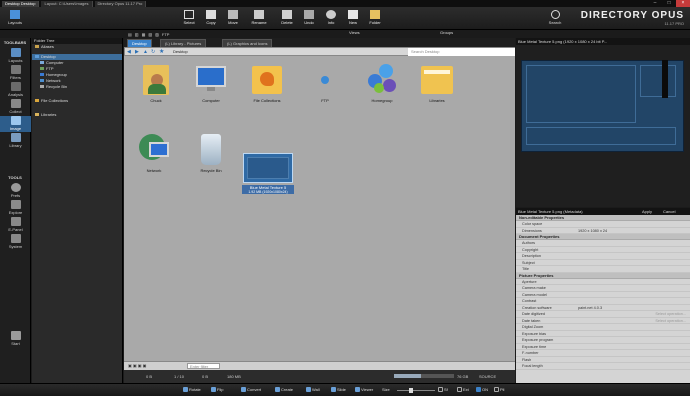 The image size is (690, 396). Describe the element at coordinates (15, 18) in the screenshot. I see `layouts-button: Layouts` at that location.